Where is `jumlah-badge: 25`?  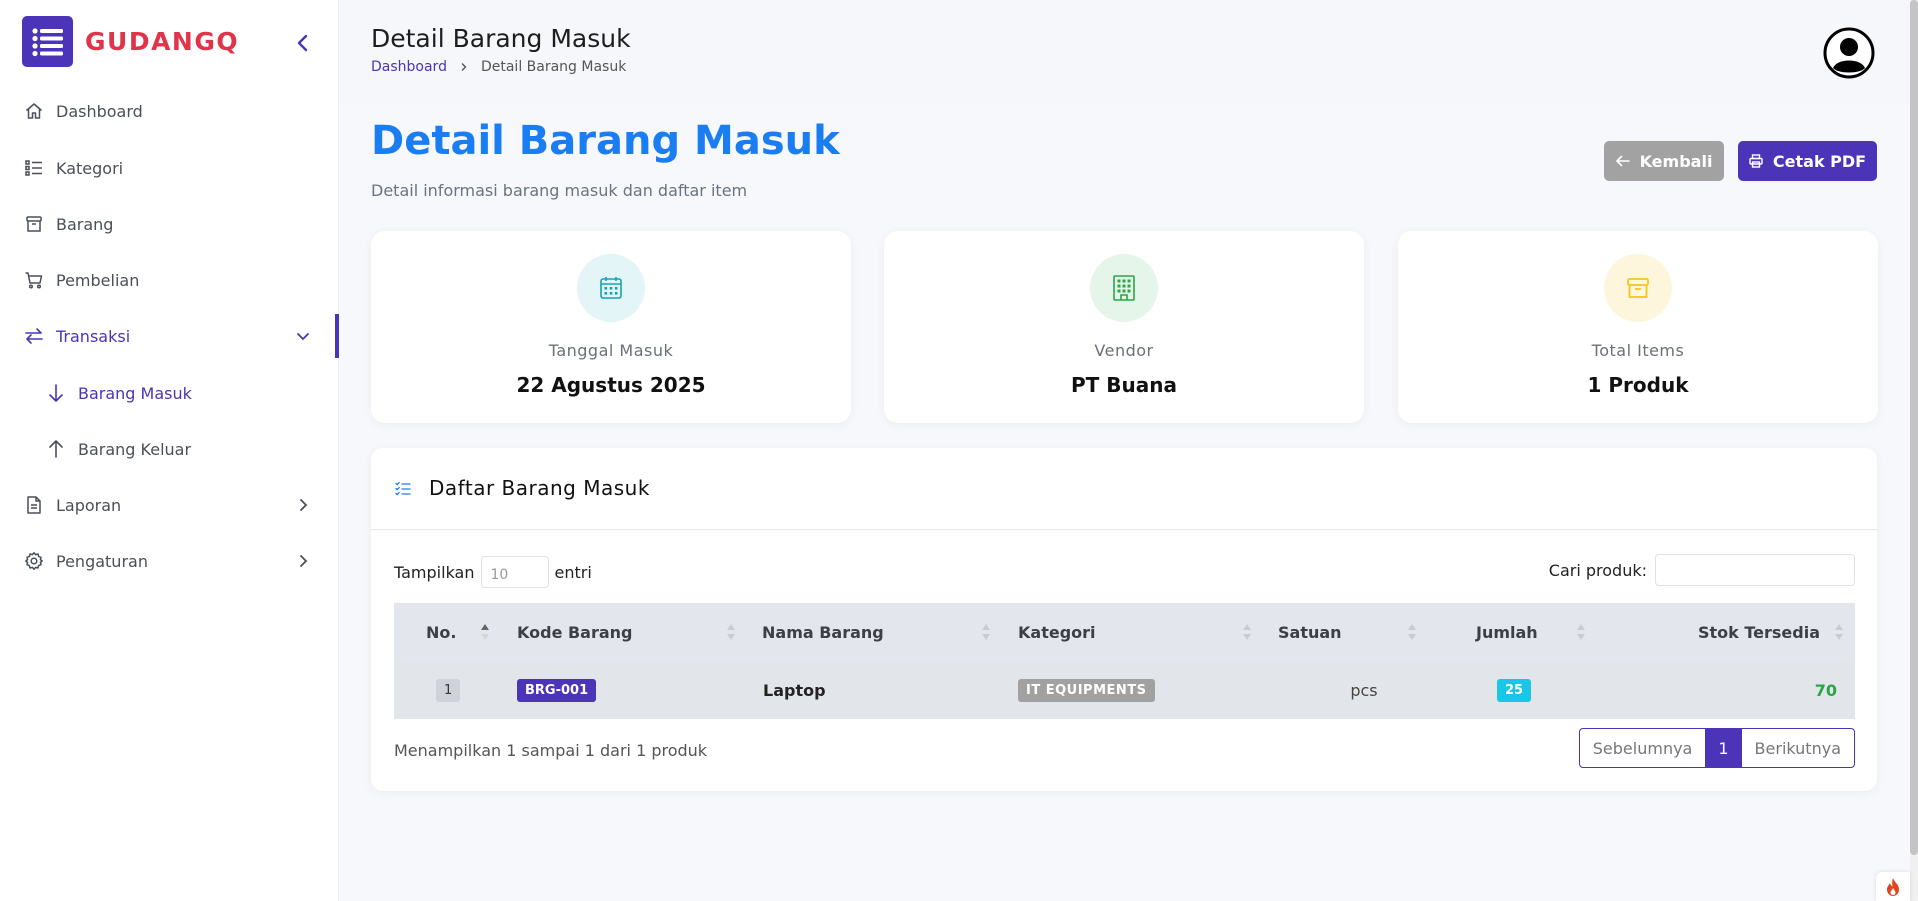
jumlah-badge: 25 is located at coordinates (1514, 690).